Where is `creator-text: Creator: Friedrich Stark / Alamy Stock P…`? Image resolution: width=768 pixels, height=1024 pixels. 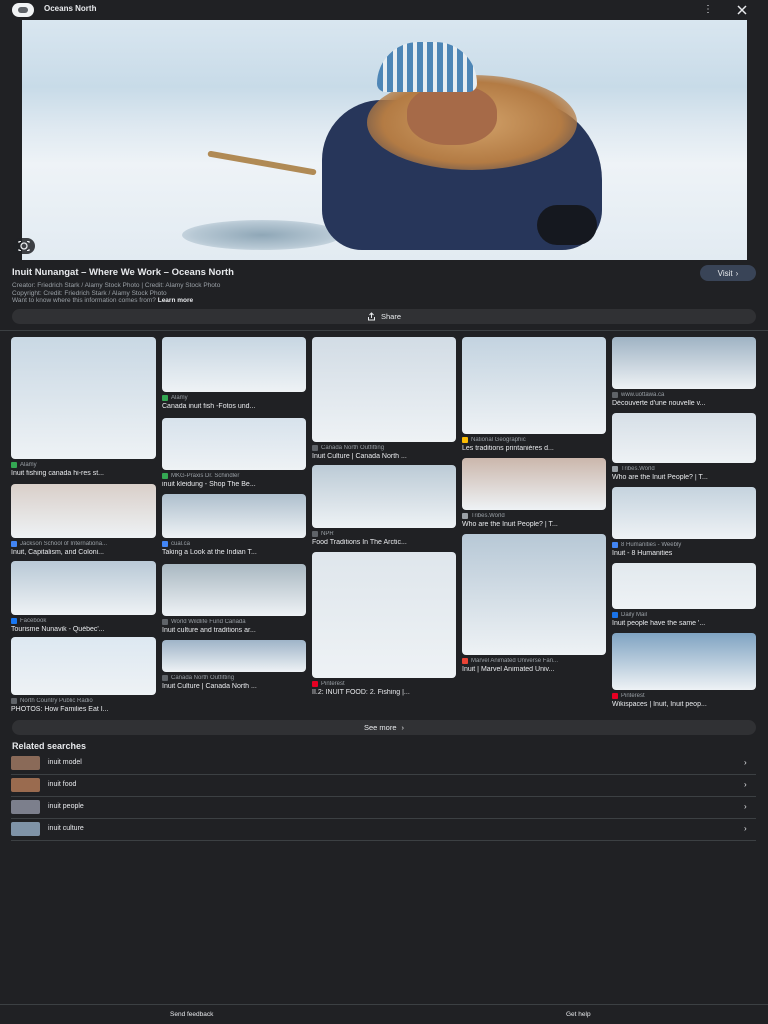
creator-text: Creator: Friedrich Stark / Alamy Stock P… is located at coordinates (116, 285).